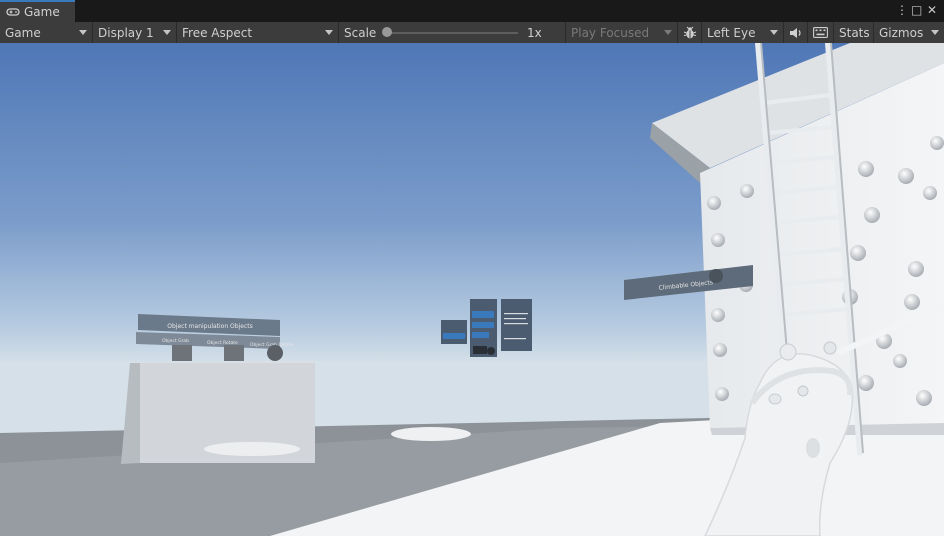 This screenshot has width=944, height=536. I want to click on stats-button: Stats, so click(854, 32).